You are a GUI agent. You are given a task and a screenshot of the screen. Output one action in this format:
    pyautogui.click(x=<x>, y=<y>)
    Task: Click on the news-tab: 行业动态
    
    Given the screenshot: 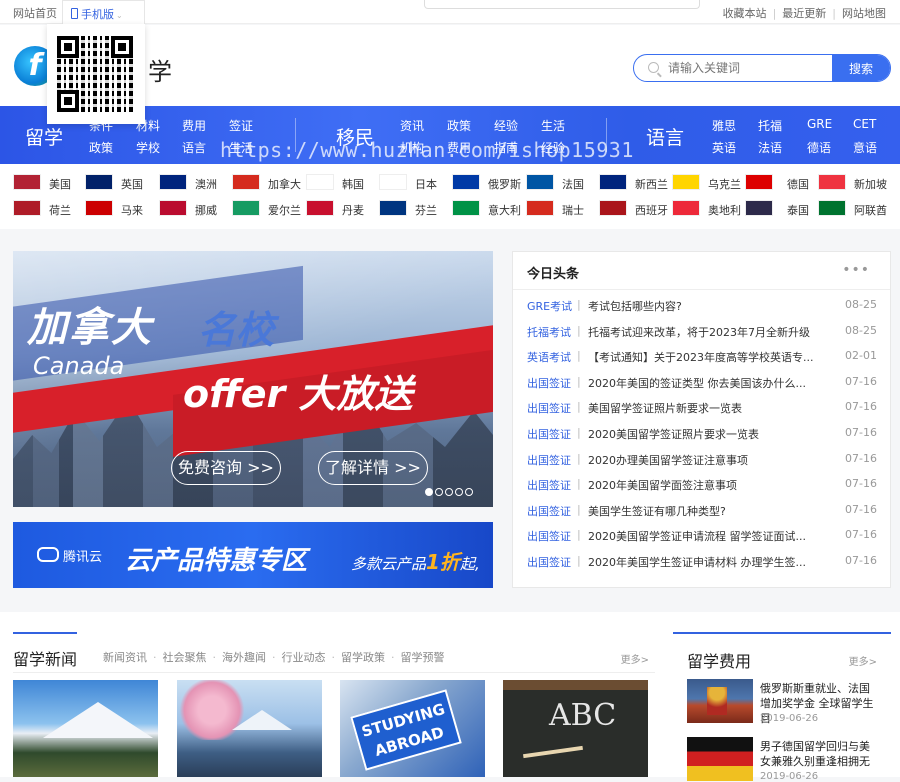 What is the action you would take?
    pyautogui.click(x=304, y=657)
    